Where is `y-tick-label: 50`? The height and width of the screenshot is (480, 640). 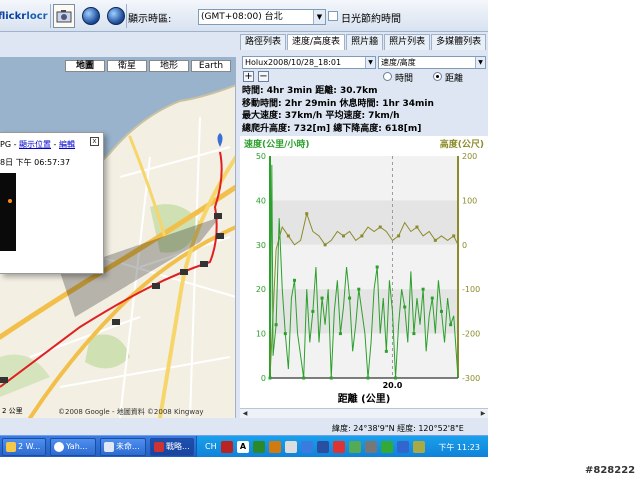
y-tick-label: 50 is located at coordinates (261, 156).